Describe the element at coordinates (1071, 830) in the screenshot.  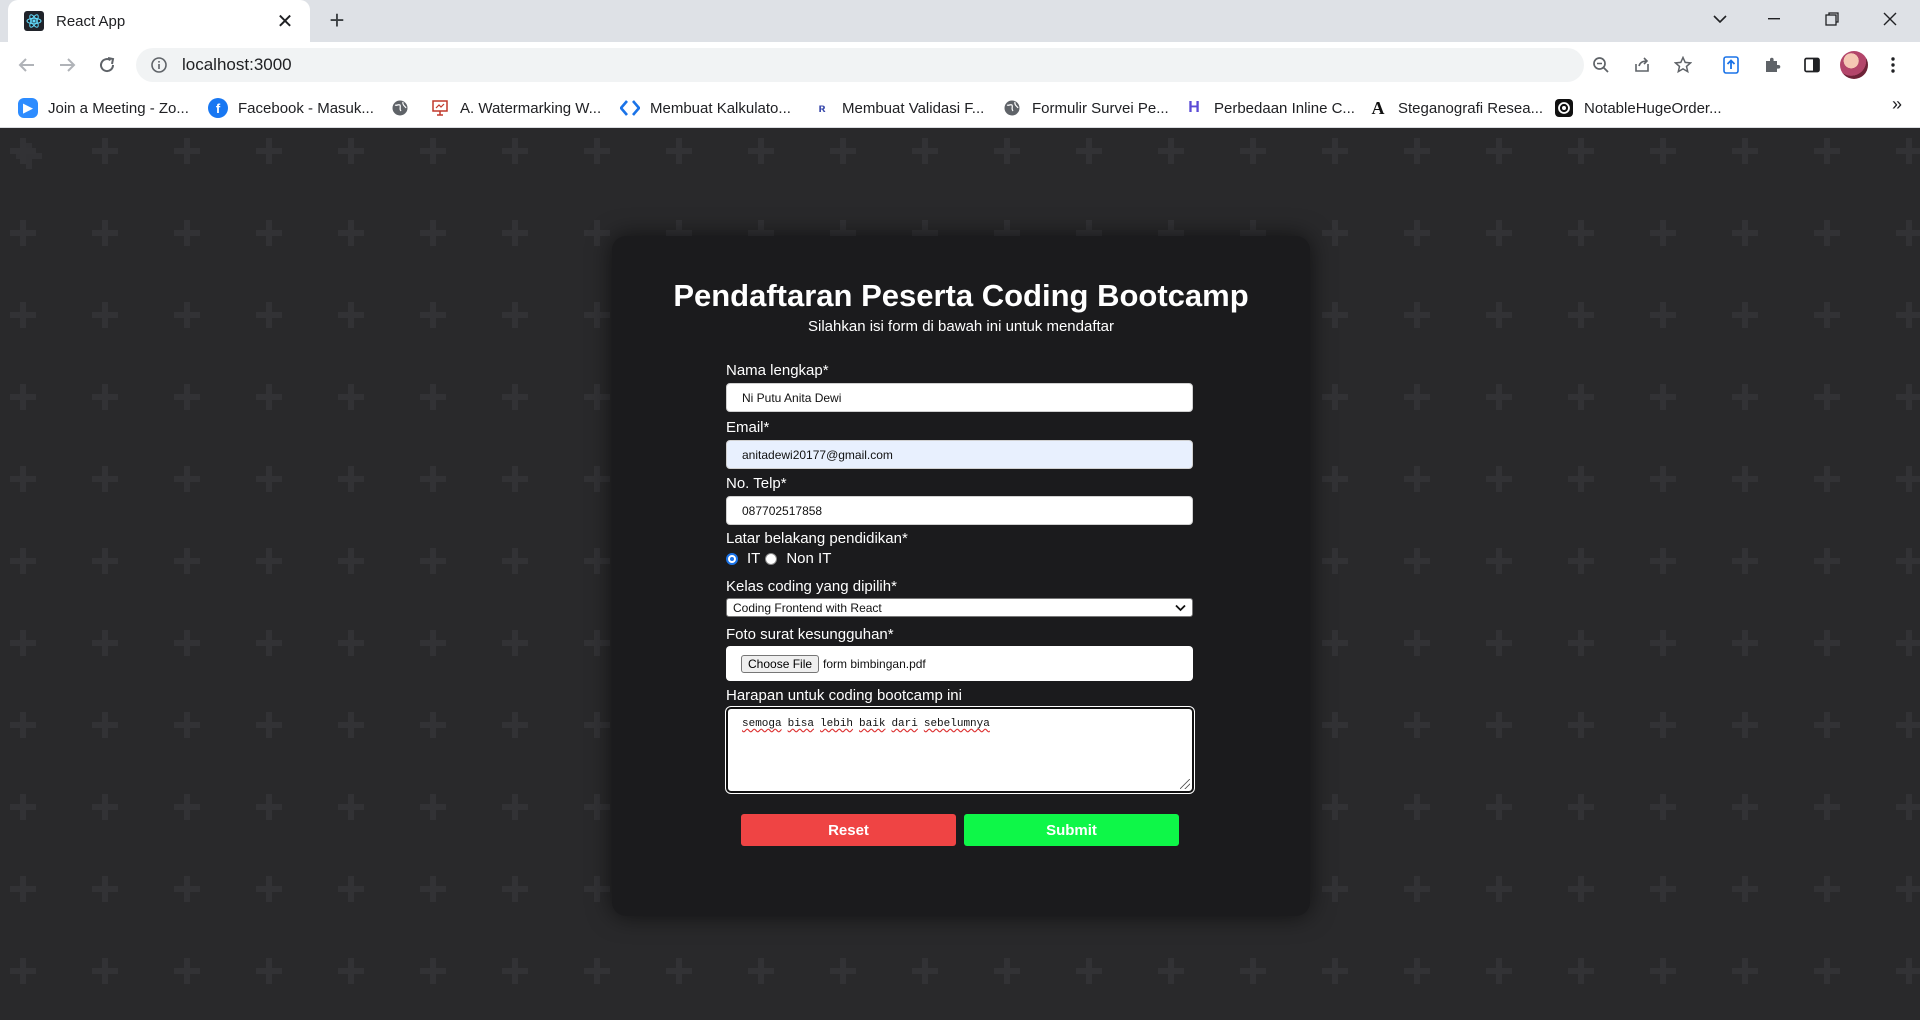
I see `submit-button: Submit` at that location.